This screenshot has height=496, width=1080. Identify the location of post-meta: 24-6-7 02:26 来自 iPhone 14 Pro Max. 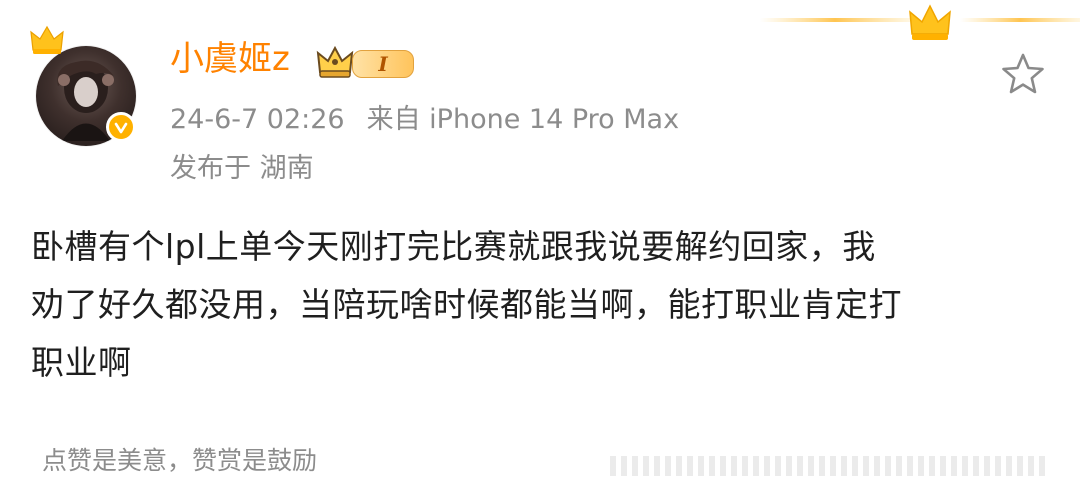
(424, 119).